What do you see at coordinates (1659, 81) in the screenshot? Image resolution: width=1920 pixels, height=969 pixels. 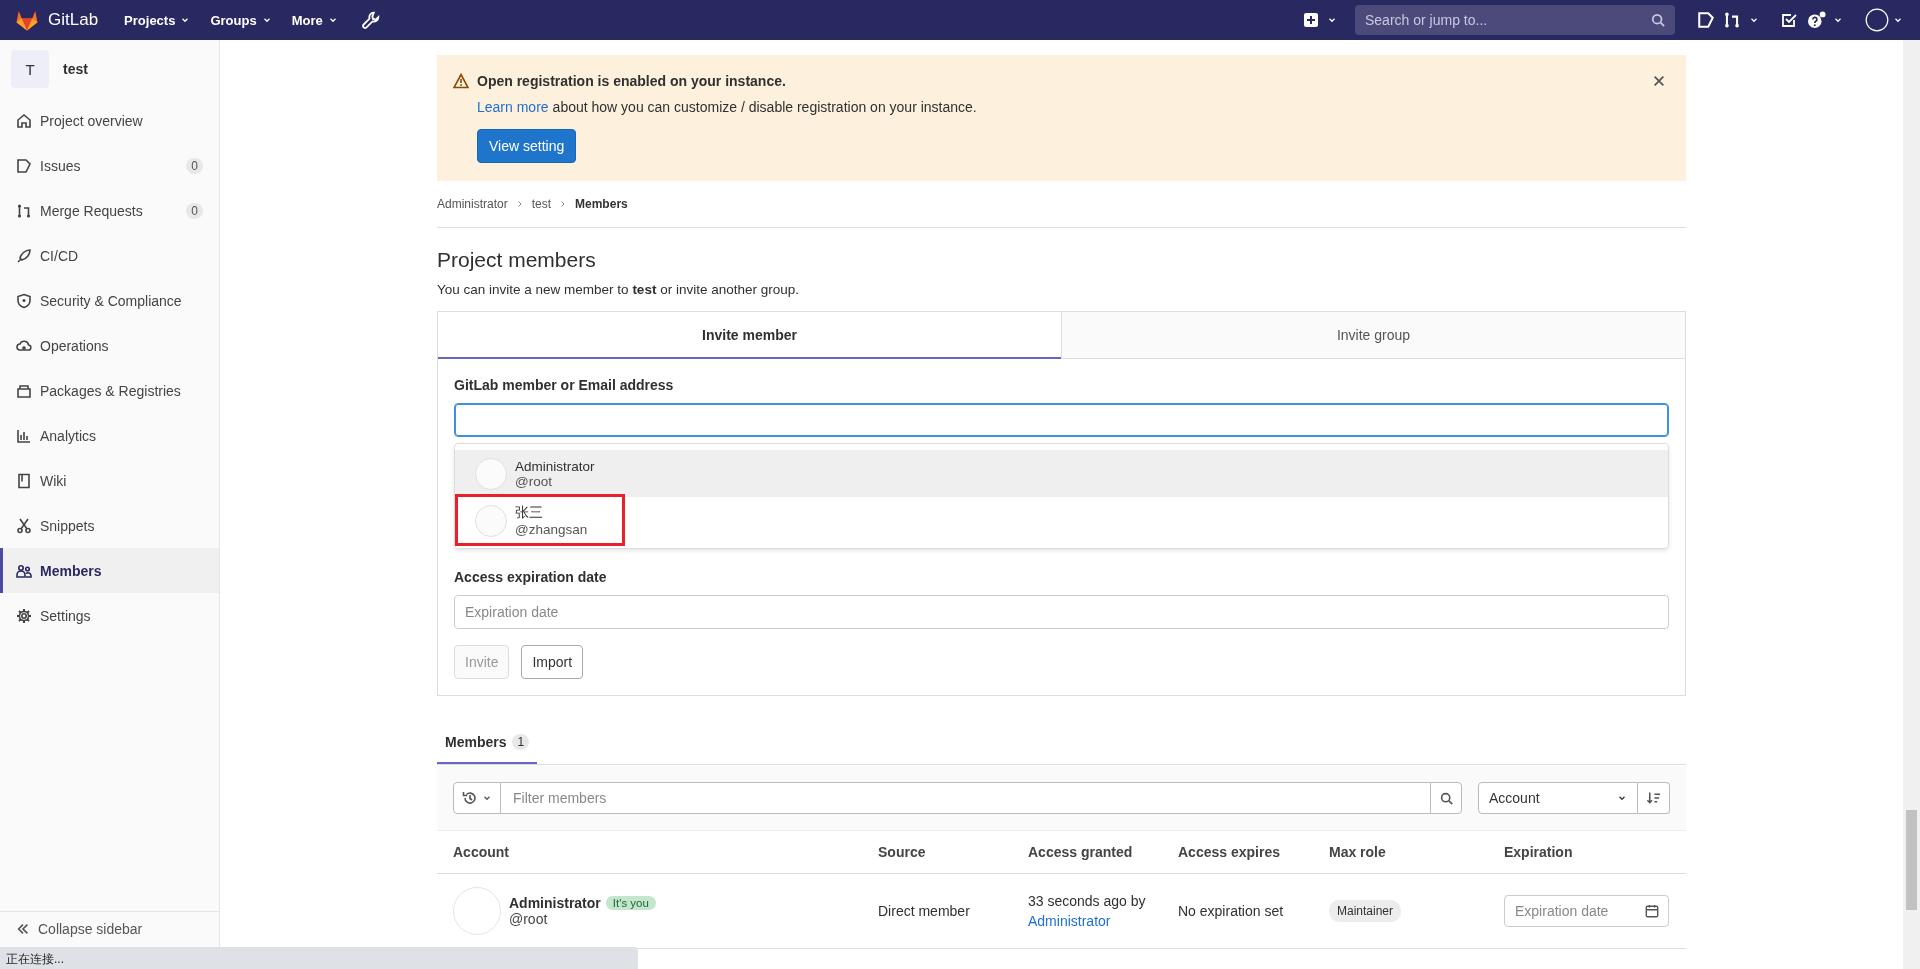 I see `close-icon` at bounding box center [1659, 81].